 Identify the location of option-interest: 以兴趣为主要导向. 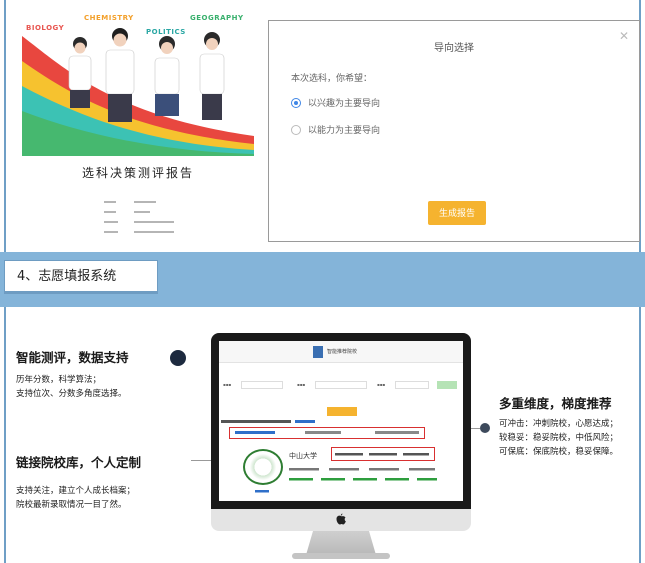
(335, 102).